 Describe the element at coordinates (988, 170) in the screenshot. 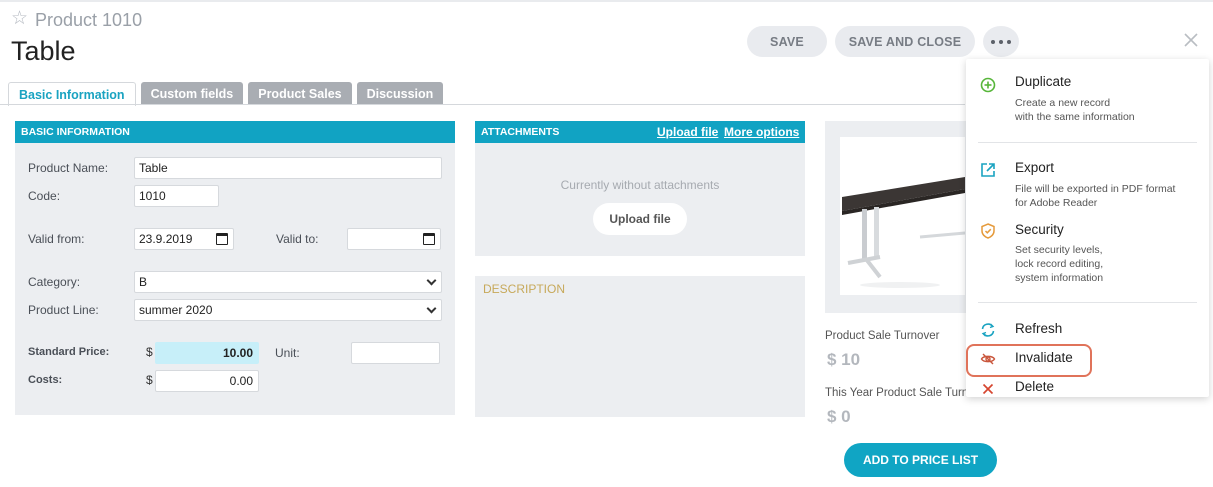

I see `export-icon` at that location.